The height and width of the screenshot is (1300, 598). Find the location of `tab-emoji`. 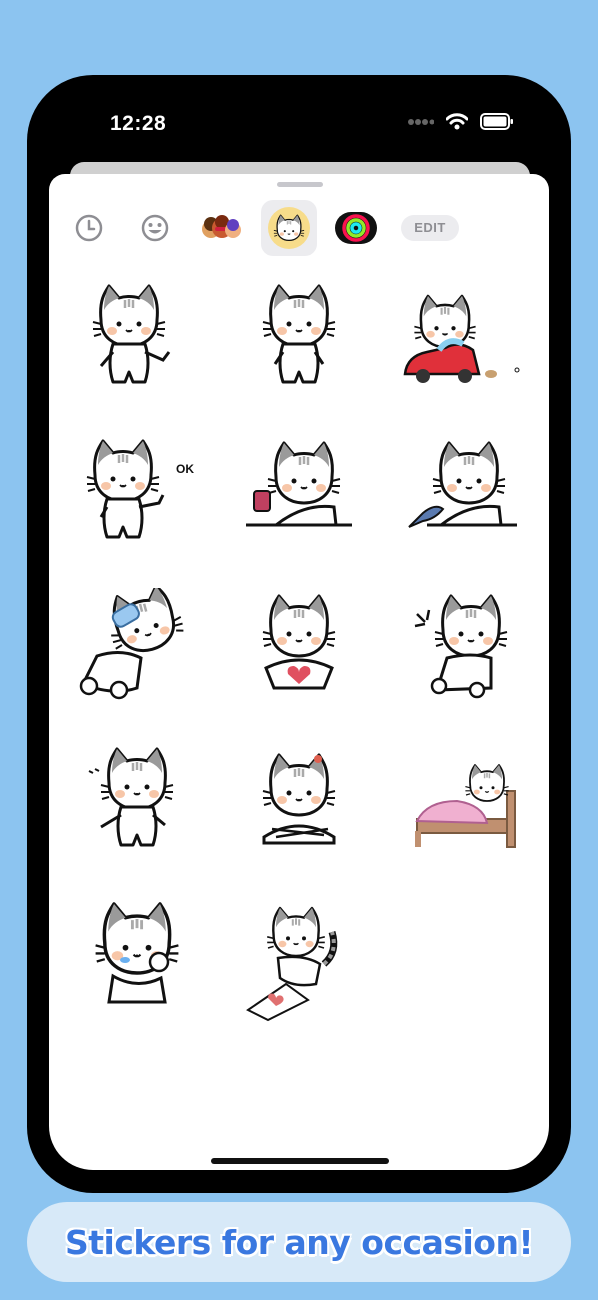

tab-emoji is located at coordinates (155, 228).